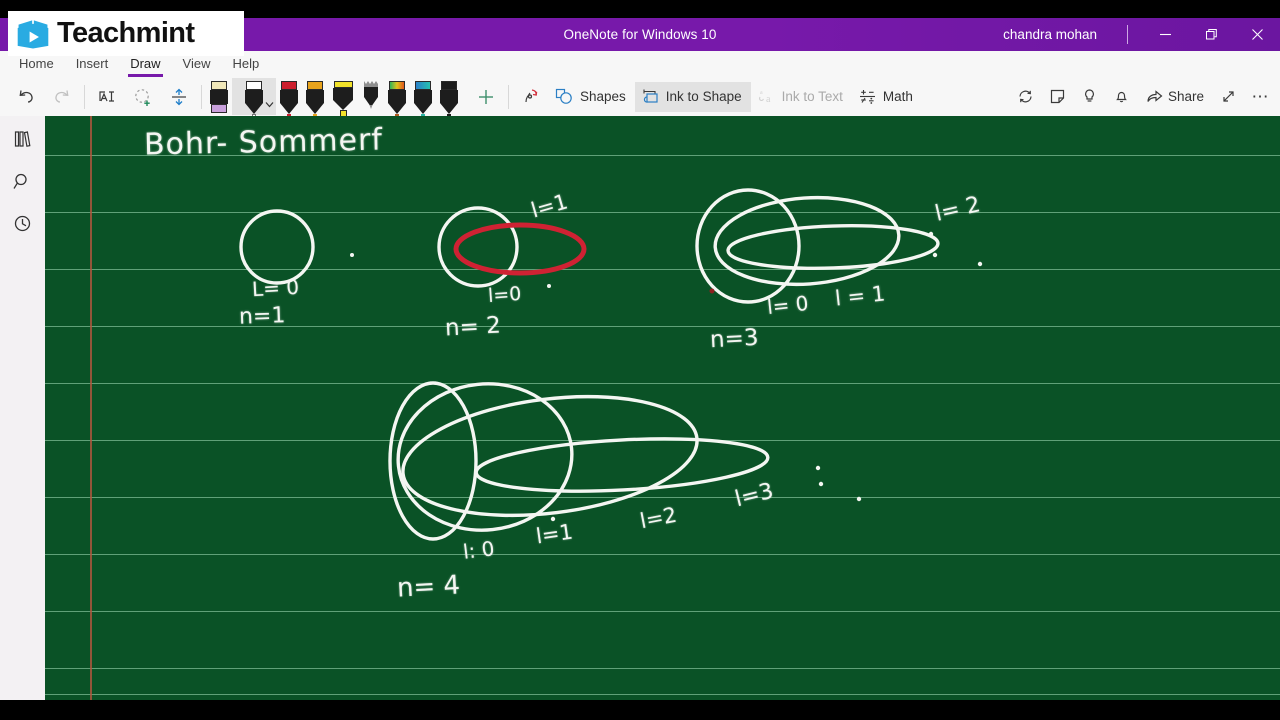 This screenshot has height=720, width=1280. I want to click on pen-teal, so click(423, 99).